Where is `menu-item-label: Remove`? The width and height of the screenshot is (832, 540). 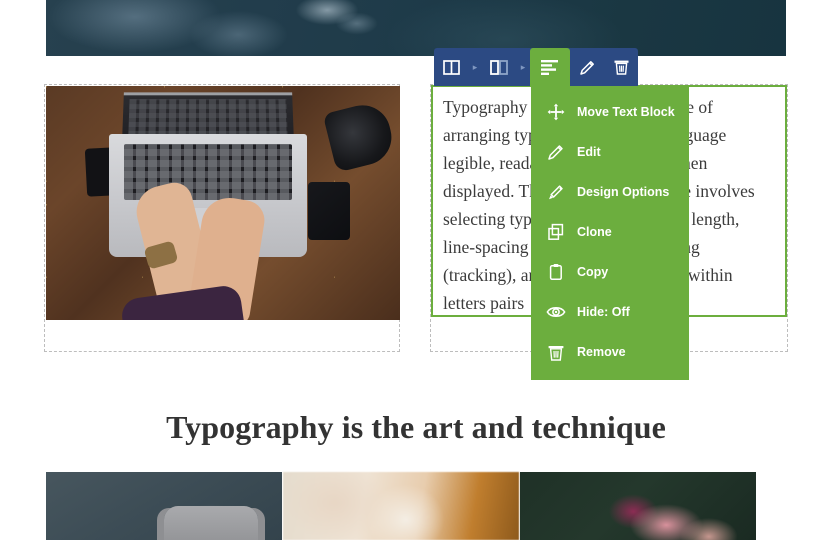 menu-item-label: Remove is located at coordinates (601, 352).